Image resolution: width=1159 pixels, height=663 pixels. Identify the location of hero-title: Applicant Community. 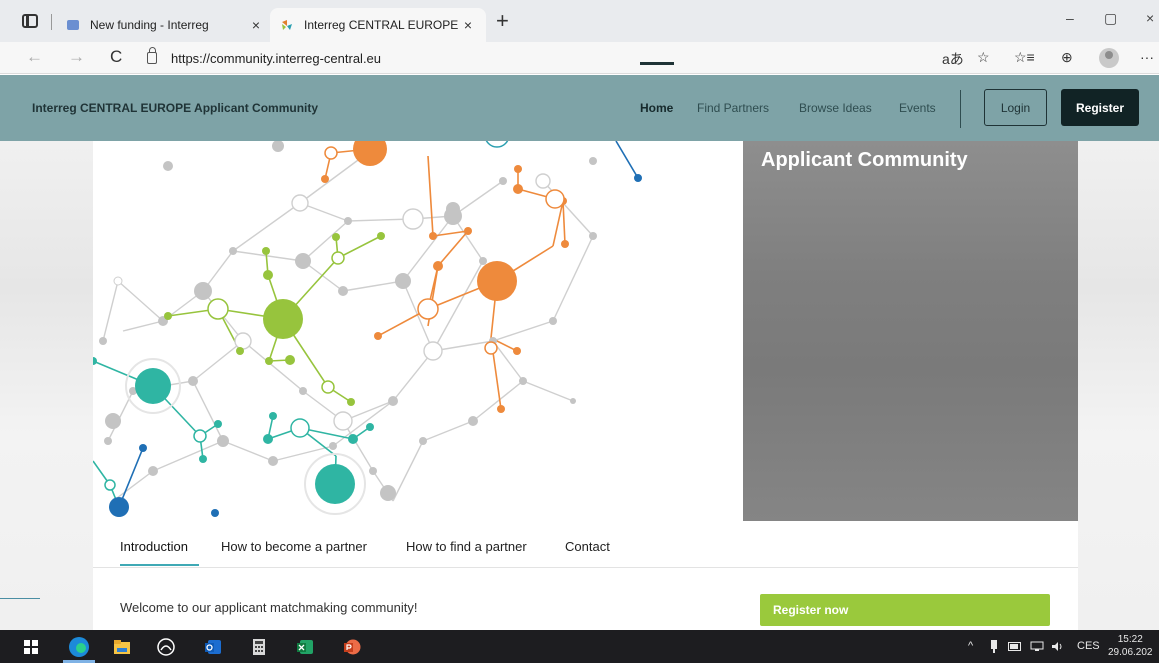
(864, 160).